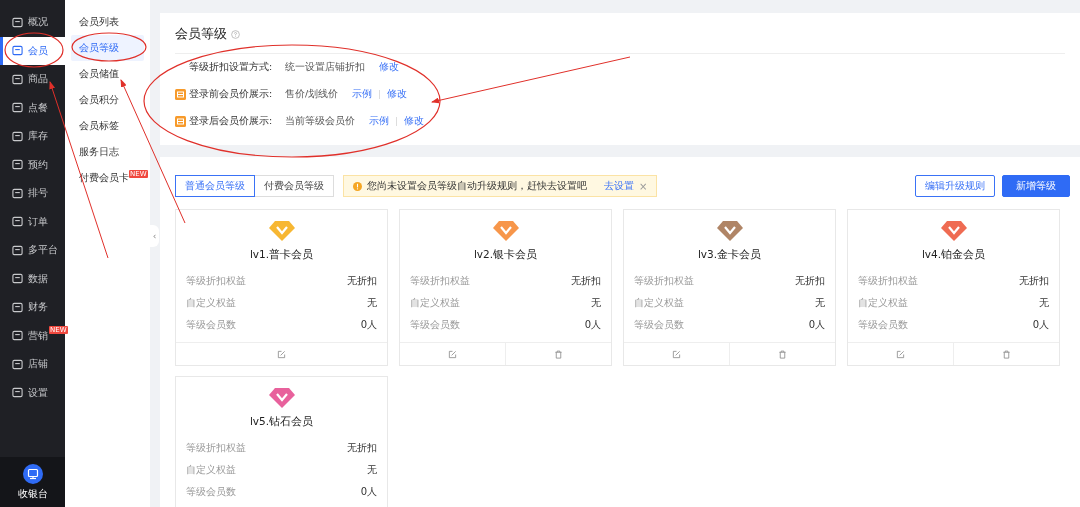 The image size is (1080, 507). Describe the element at coordinates (231, 121) in the screenshot. I see `setting-label: 登录后会员价展示:` at that location.